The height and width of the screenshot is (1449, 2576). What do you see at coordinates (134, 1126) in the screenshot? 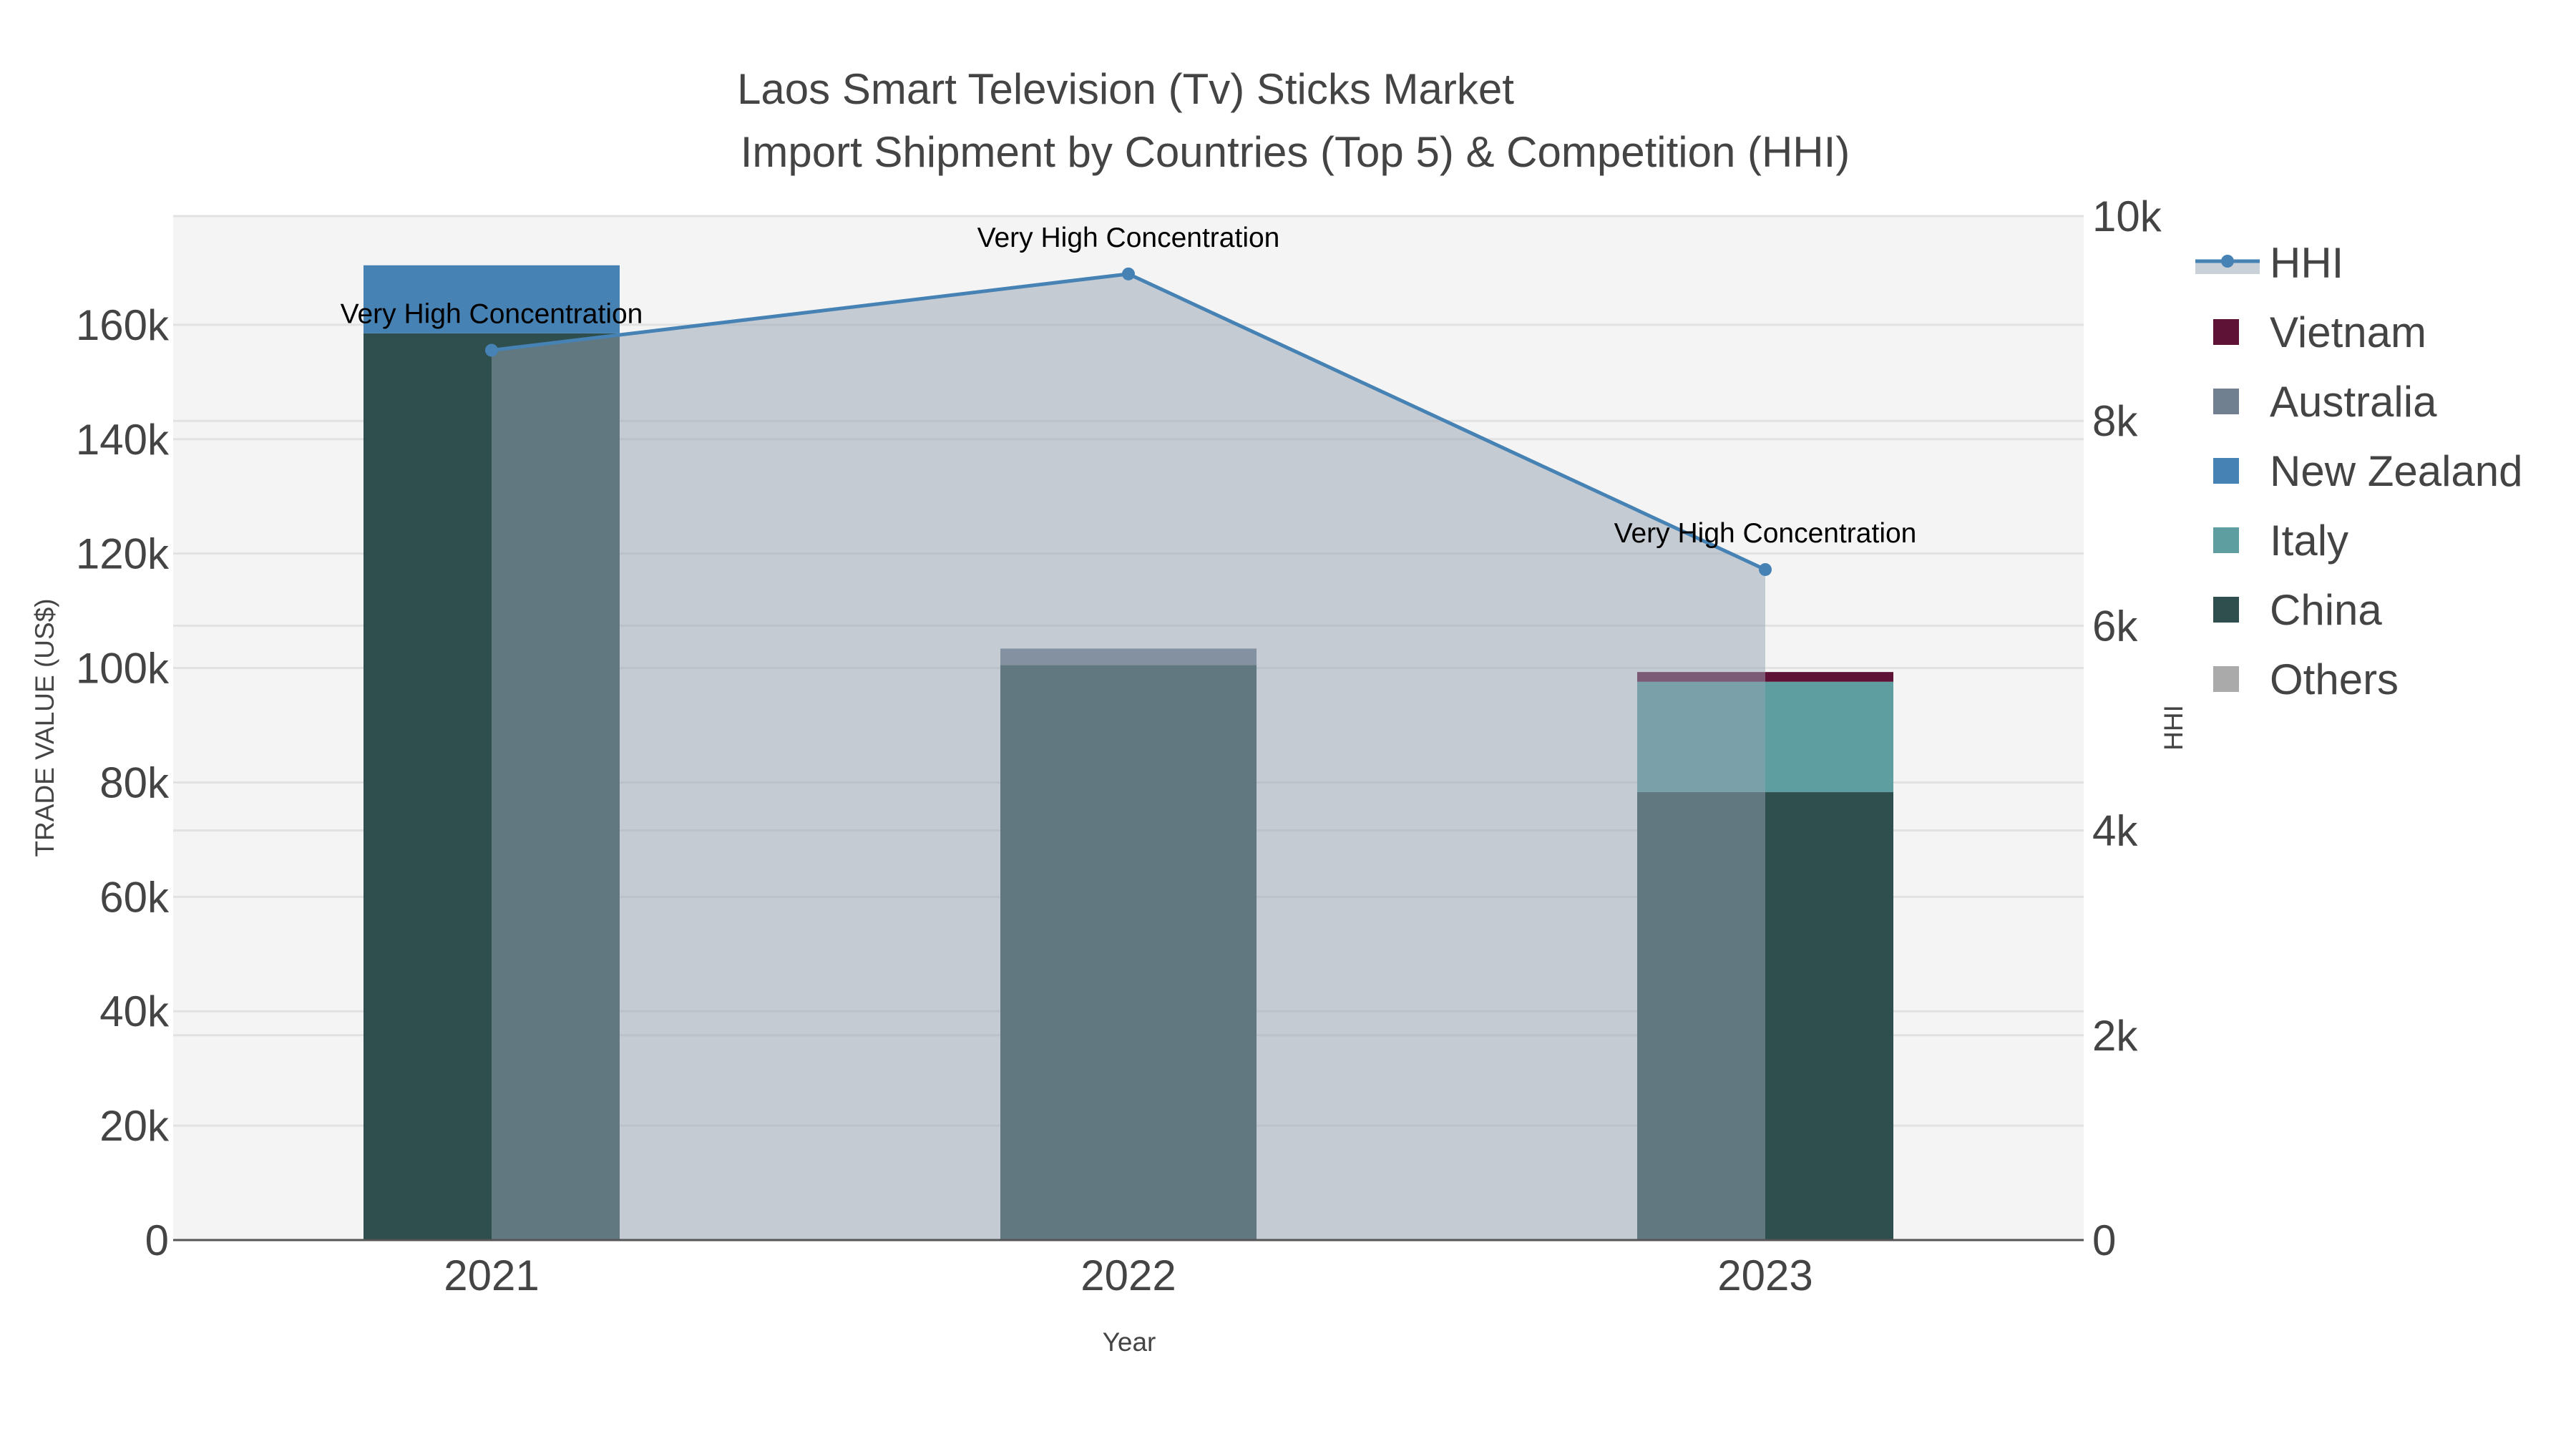
I see `y-tick-label: 20k` at bounding box center [134, 1126].